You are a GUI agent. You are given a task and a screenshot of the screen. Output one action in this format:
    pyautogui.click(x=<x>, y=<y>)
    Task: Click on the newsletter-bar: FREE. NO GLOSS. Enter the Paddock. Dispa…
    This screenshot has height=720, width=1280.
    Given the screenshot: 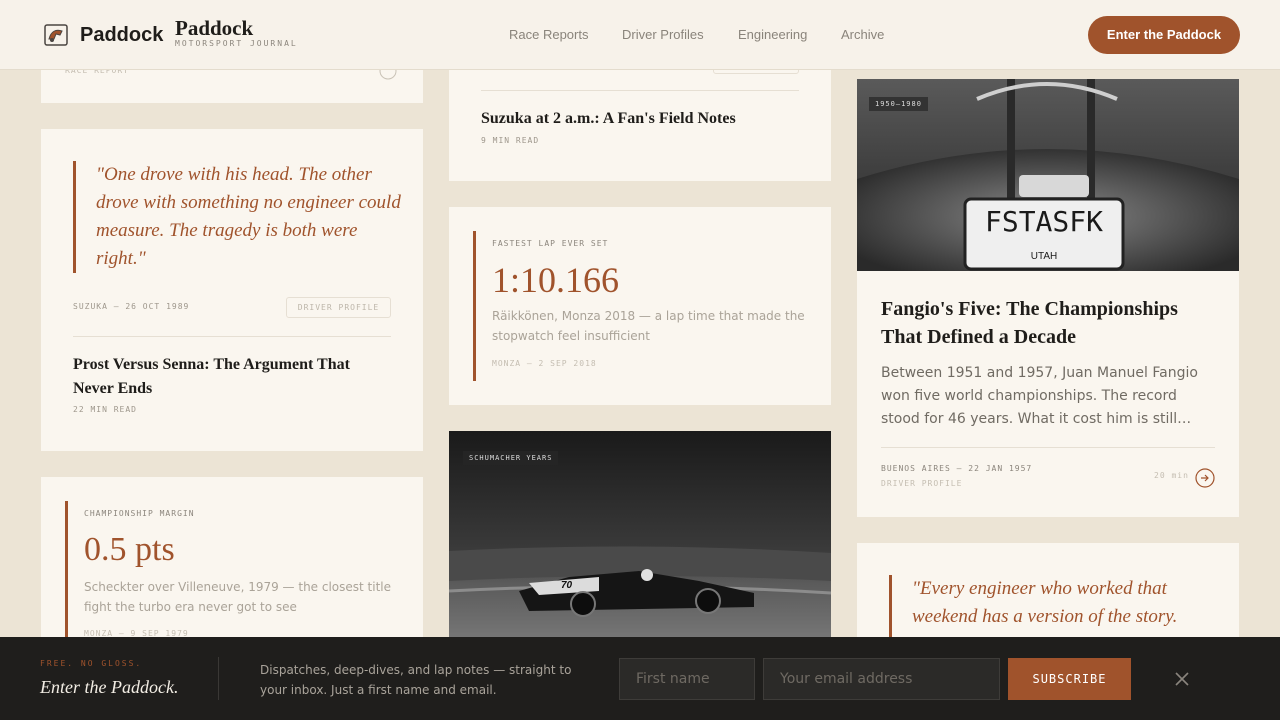 What is the action you would take?
    pyautogui.click(x=640, y=678)
    